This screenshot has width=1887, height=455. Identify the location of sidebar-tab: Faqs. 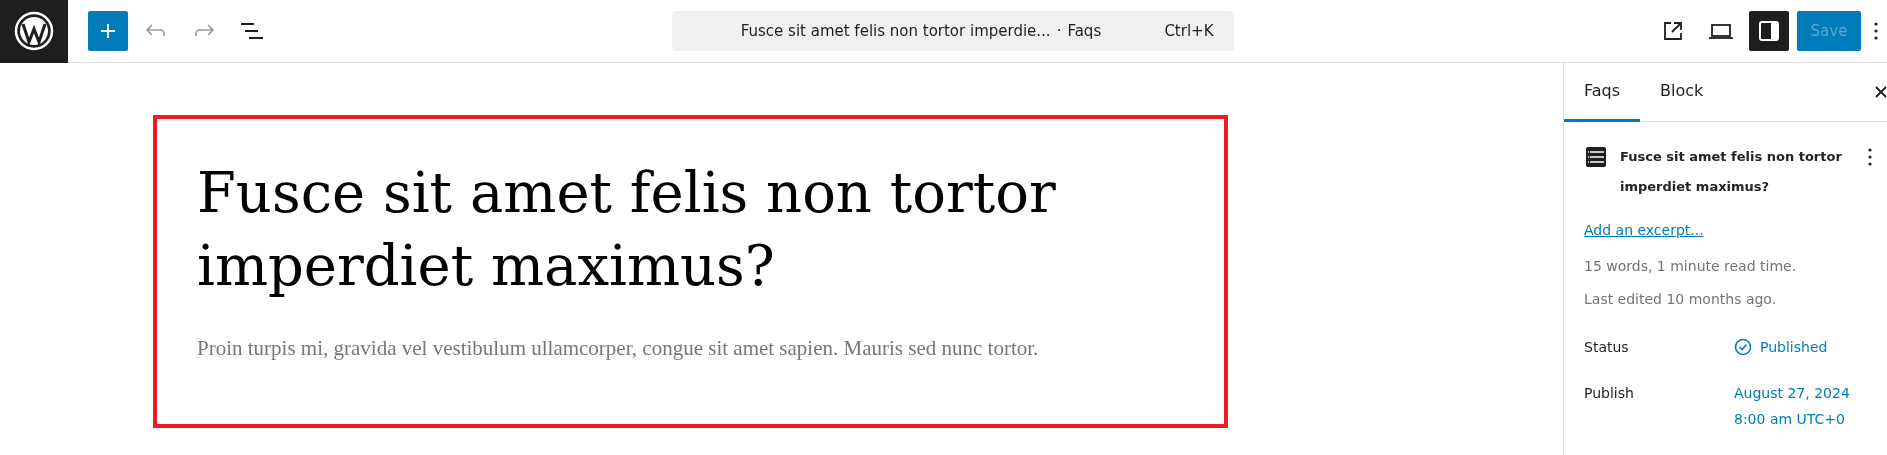
(1602, 92).